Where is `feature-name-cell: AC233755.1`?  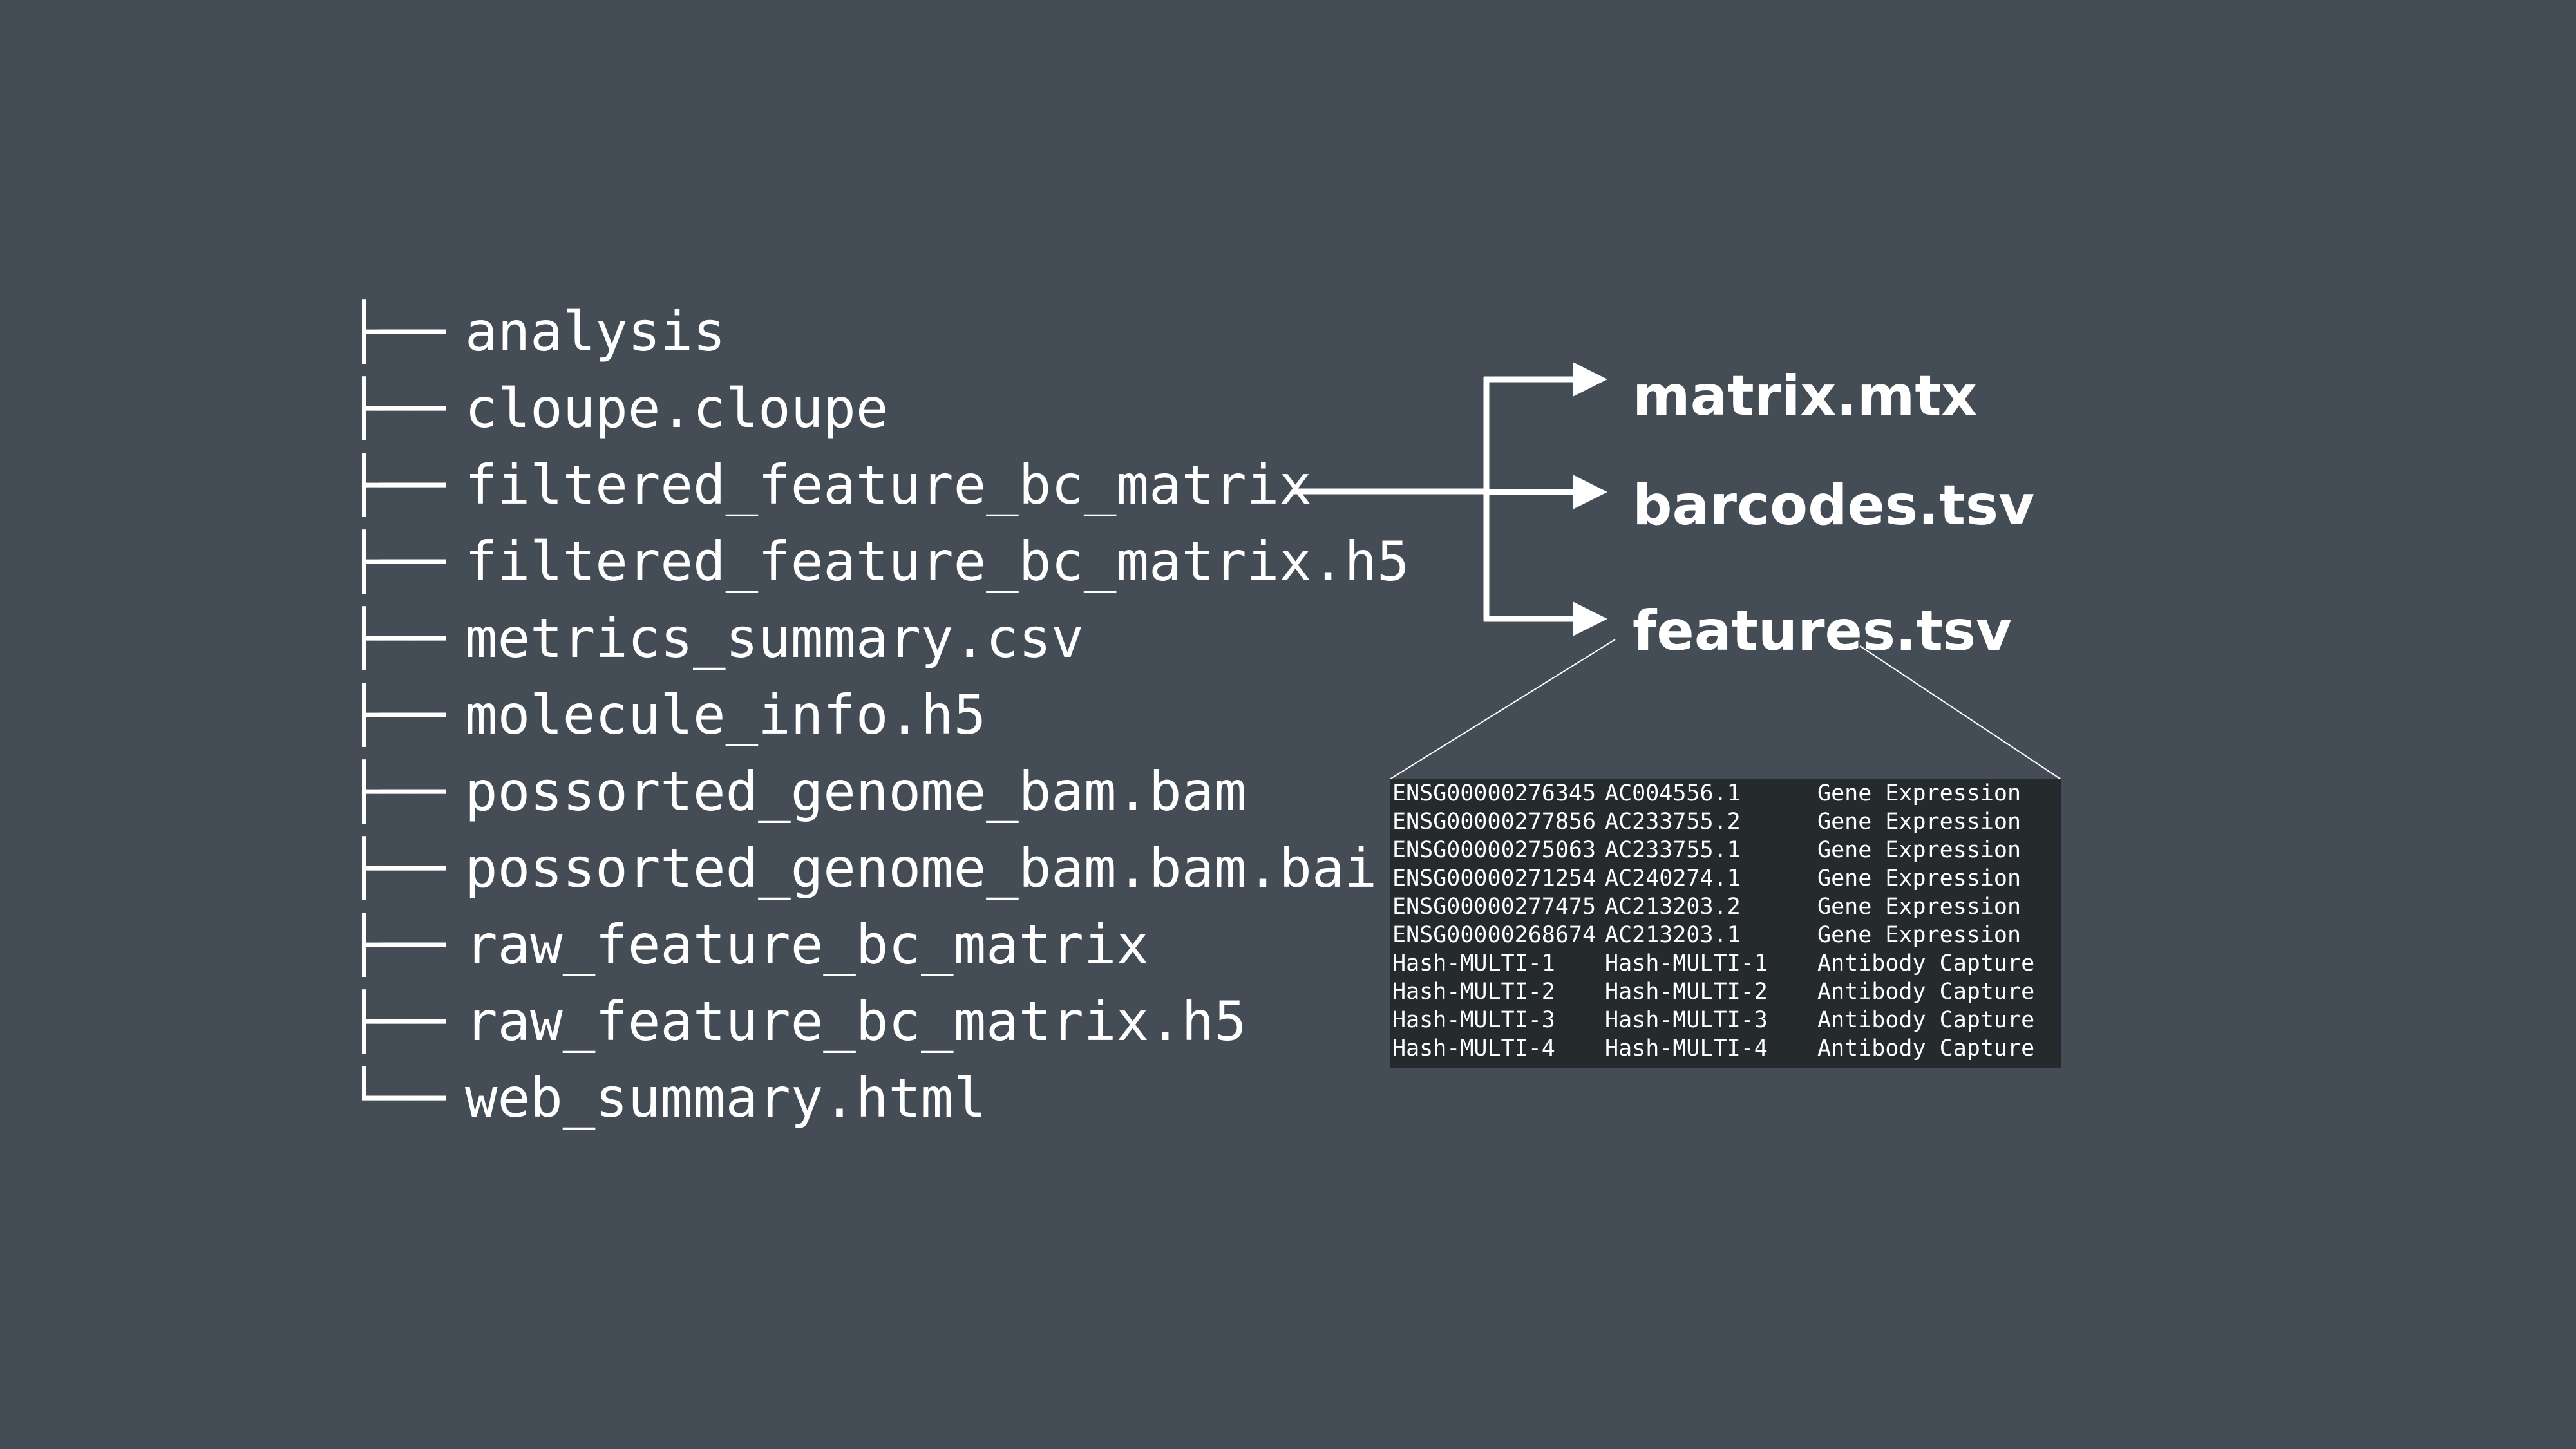 feature-name-cell: AC233755.1 is located at coordinates (1673, 850).